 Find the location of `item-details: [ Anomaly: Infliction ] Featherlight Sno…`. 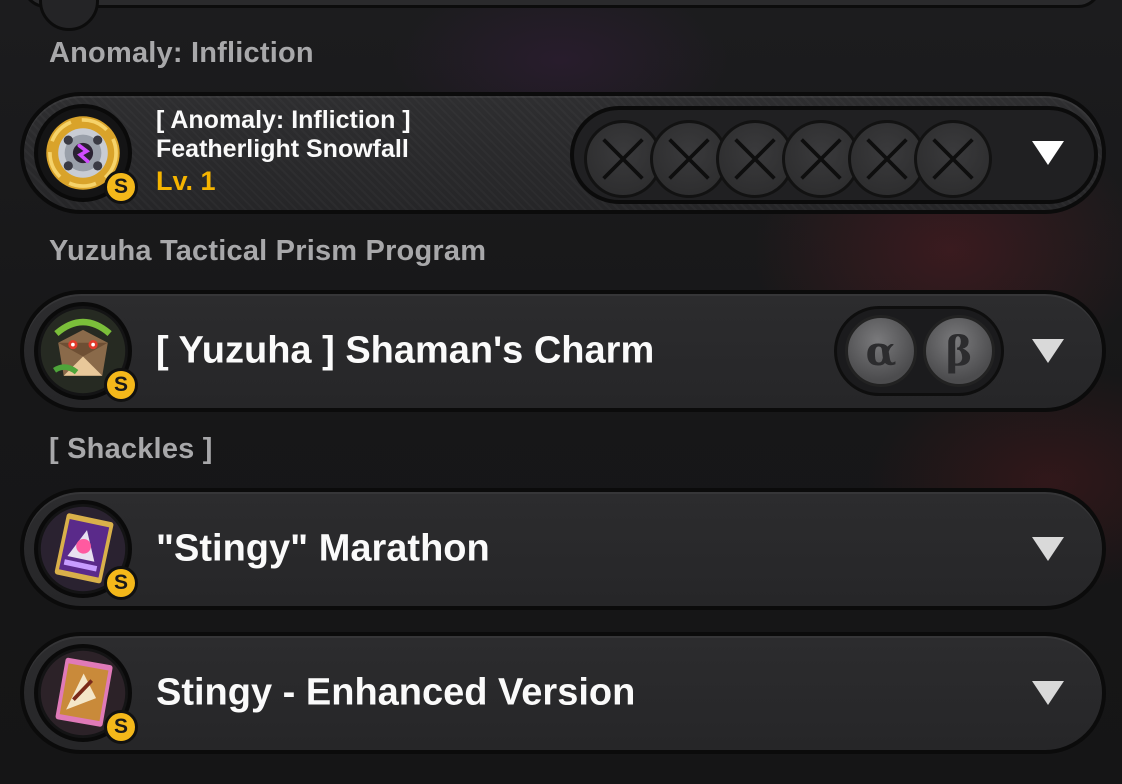

item-details: [ Anomaly: Infliction ] Featherlight Sno… is located at coordinates (283, 152).